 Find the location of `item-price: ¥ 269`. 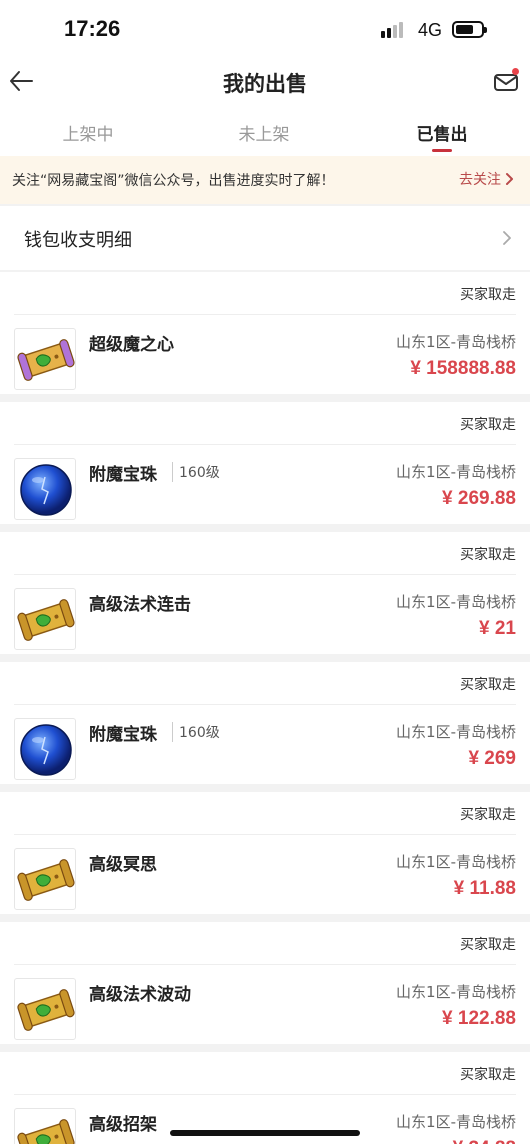

item-price: ¥ 269 is located at coordinates (492, 758).